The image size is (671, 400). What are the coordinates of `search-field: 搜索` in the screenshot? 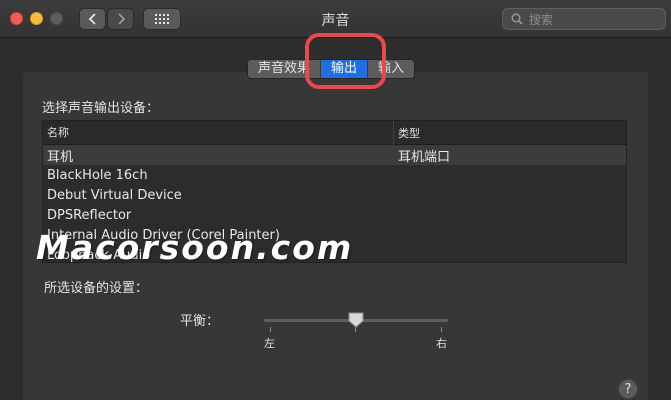 It's located at (584, 19).